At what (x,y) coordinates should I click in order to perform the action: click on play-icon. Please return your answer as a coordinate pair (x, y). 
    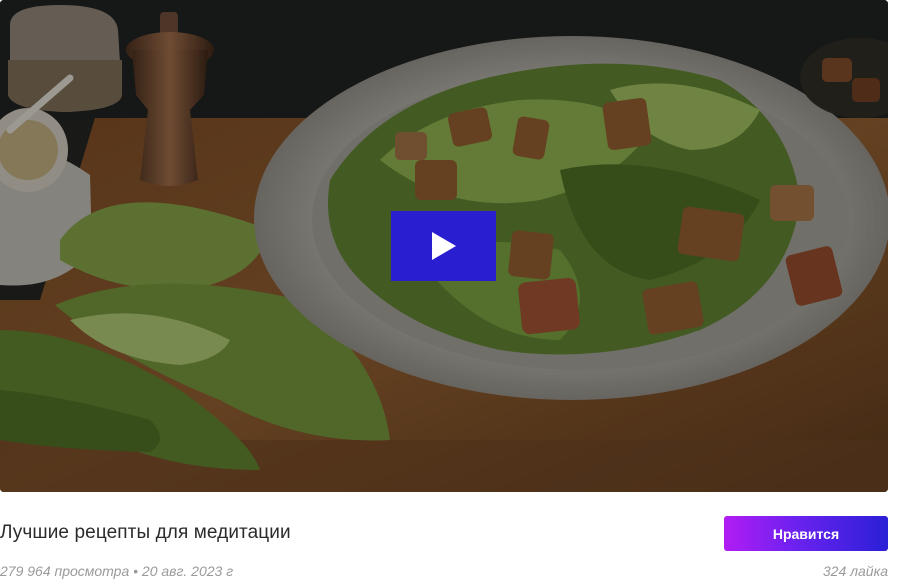
    Looking at the image, I should click on (443, 246).